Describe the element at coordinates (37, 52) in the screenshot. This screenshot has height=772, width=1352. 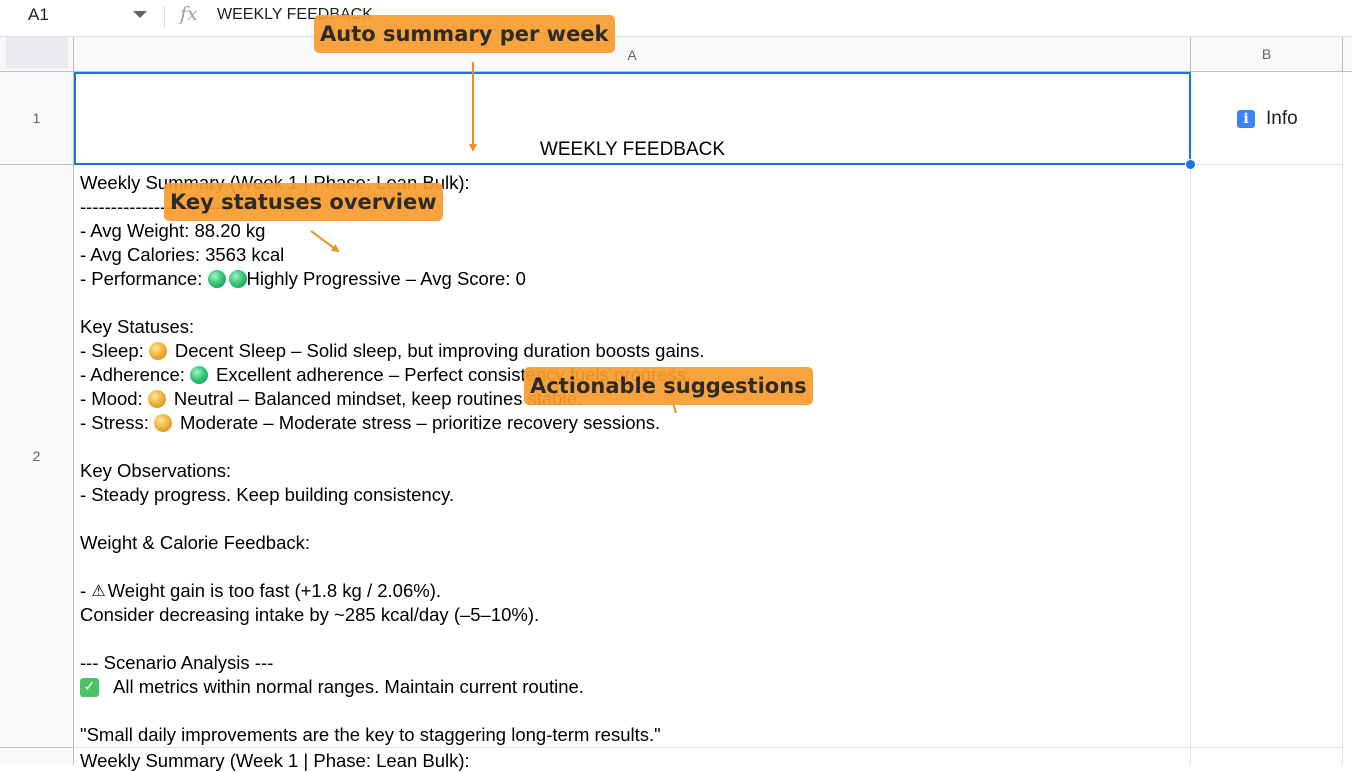
I see `select-all-corner-fill` at that location.